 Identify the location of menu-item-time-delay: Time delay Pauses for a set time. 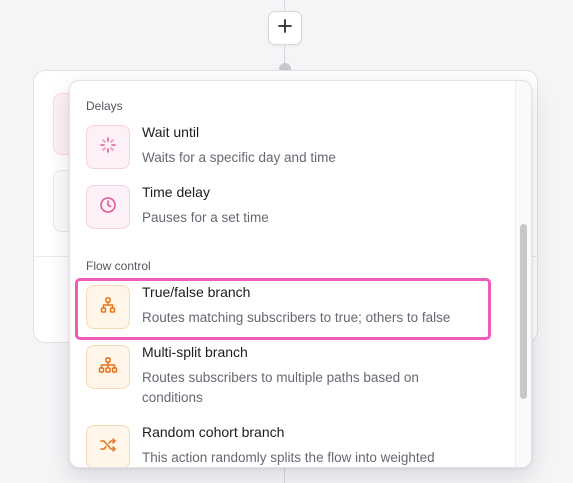
(283, 209).